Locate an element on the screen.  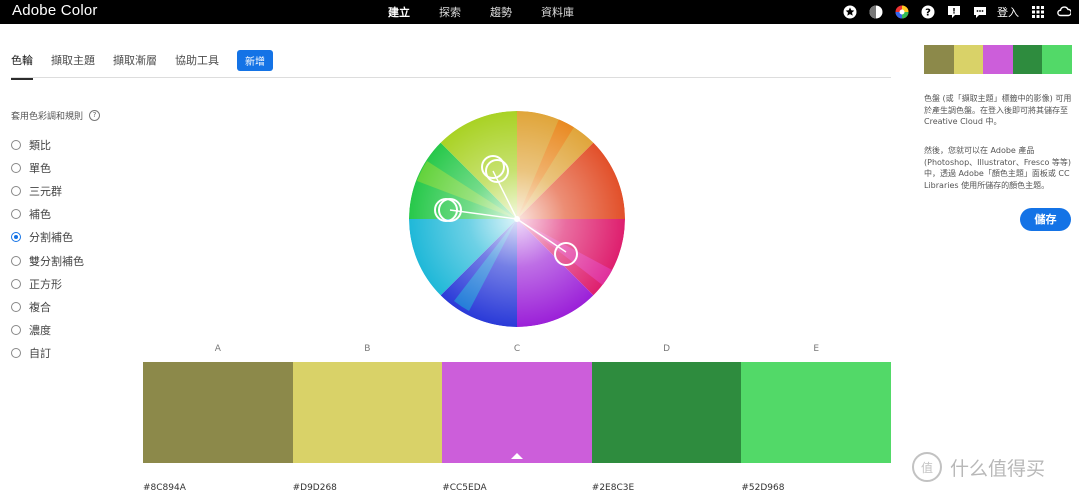
rule-double-split-complementary: 雙分割補色 is located at coordinates (47, 260).